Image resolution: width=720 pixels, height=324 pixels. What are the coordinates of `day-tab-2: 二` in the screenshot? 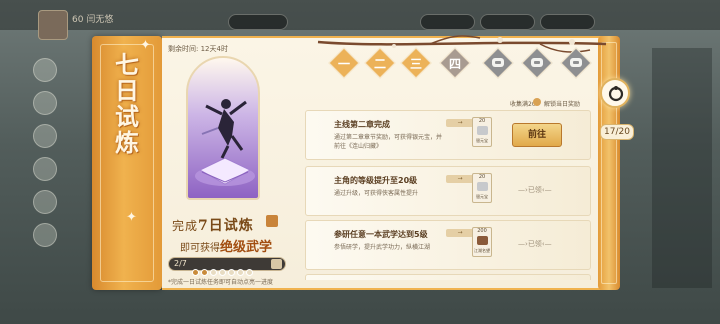 It's located at (380, 64).